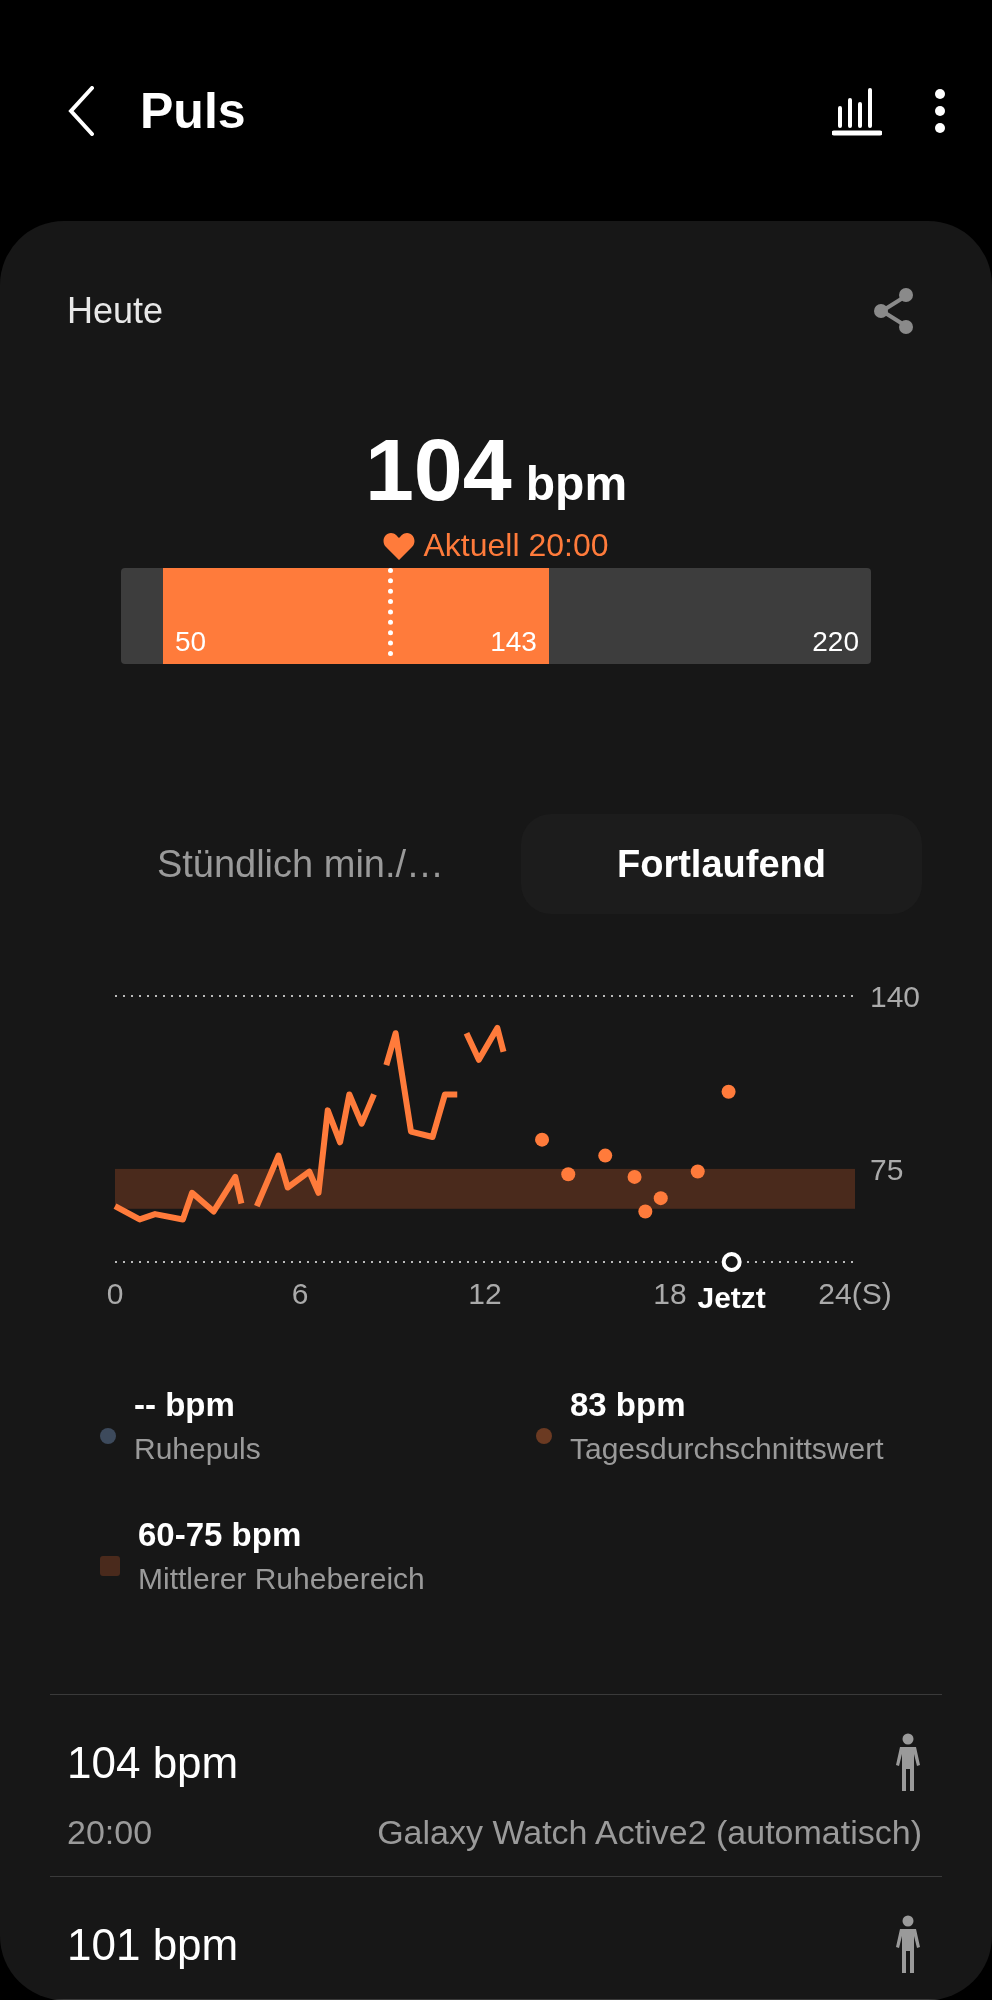 This screenshot has height=2000, width=992. Describe the element at coordinates (894, 311) in the screenshot. I see `share-icon` at that location.